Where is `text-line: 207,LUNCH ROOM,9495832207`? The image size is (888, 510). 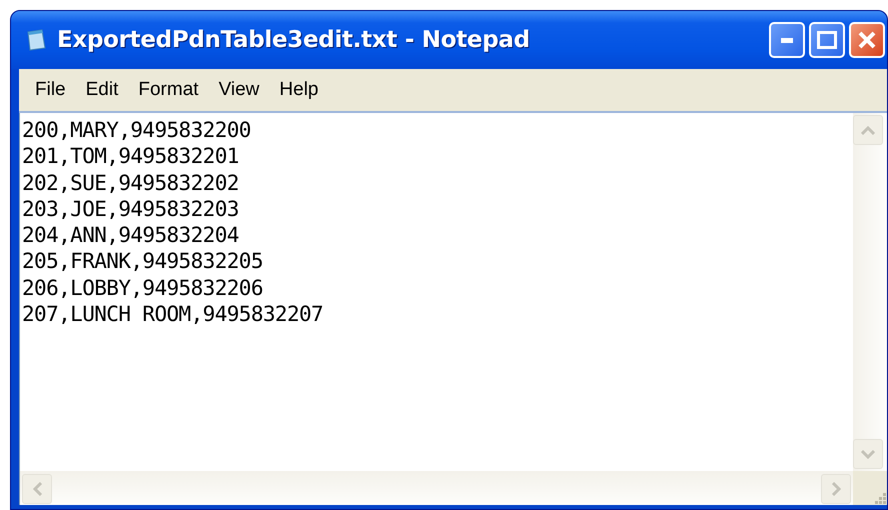 text-line: 207,LUNCH ROOM,9495832207 is located at coordinates (173, 314).